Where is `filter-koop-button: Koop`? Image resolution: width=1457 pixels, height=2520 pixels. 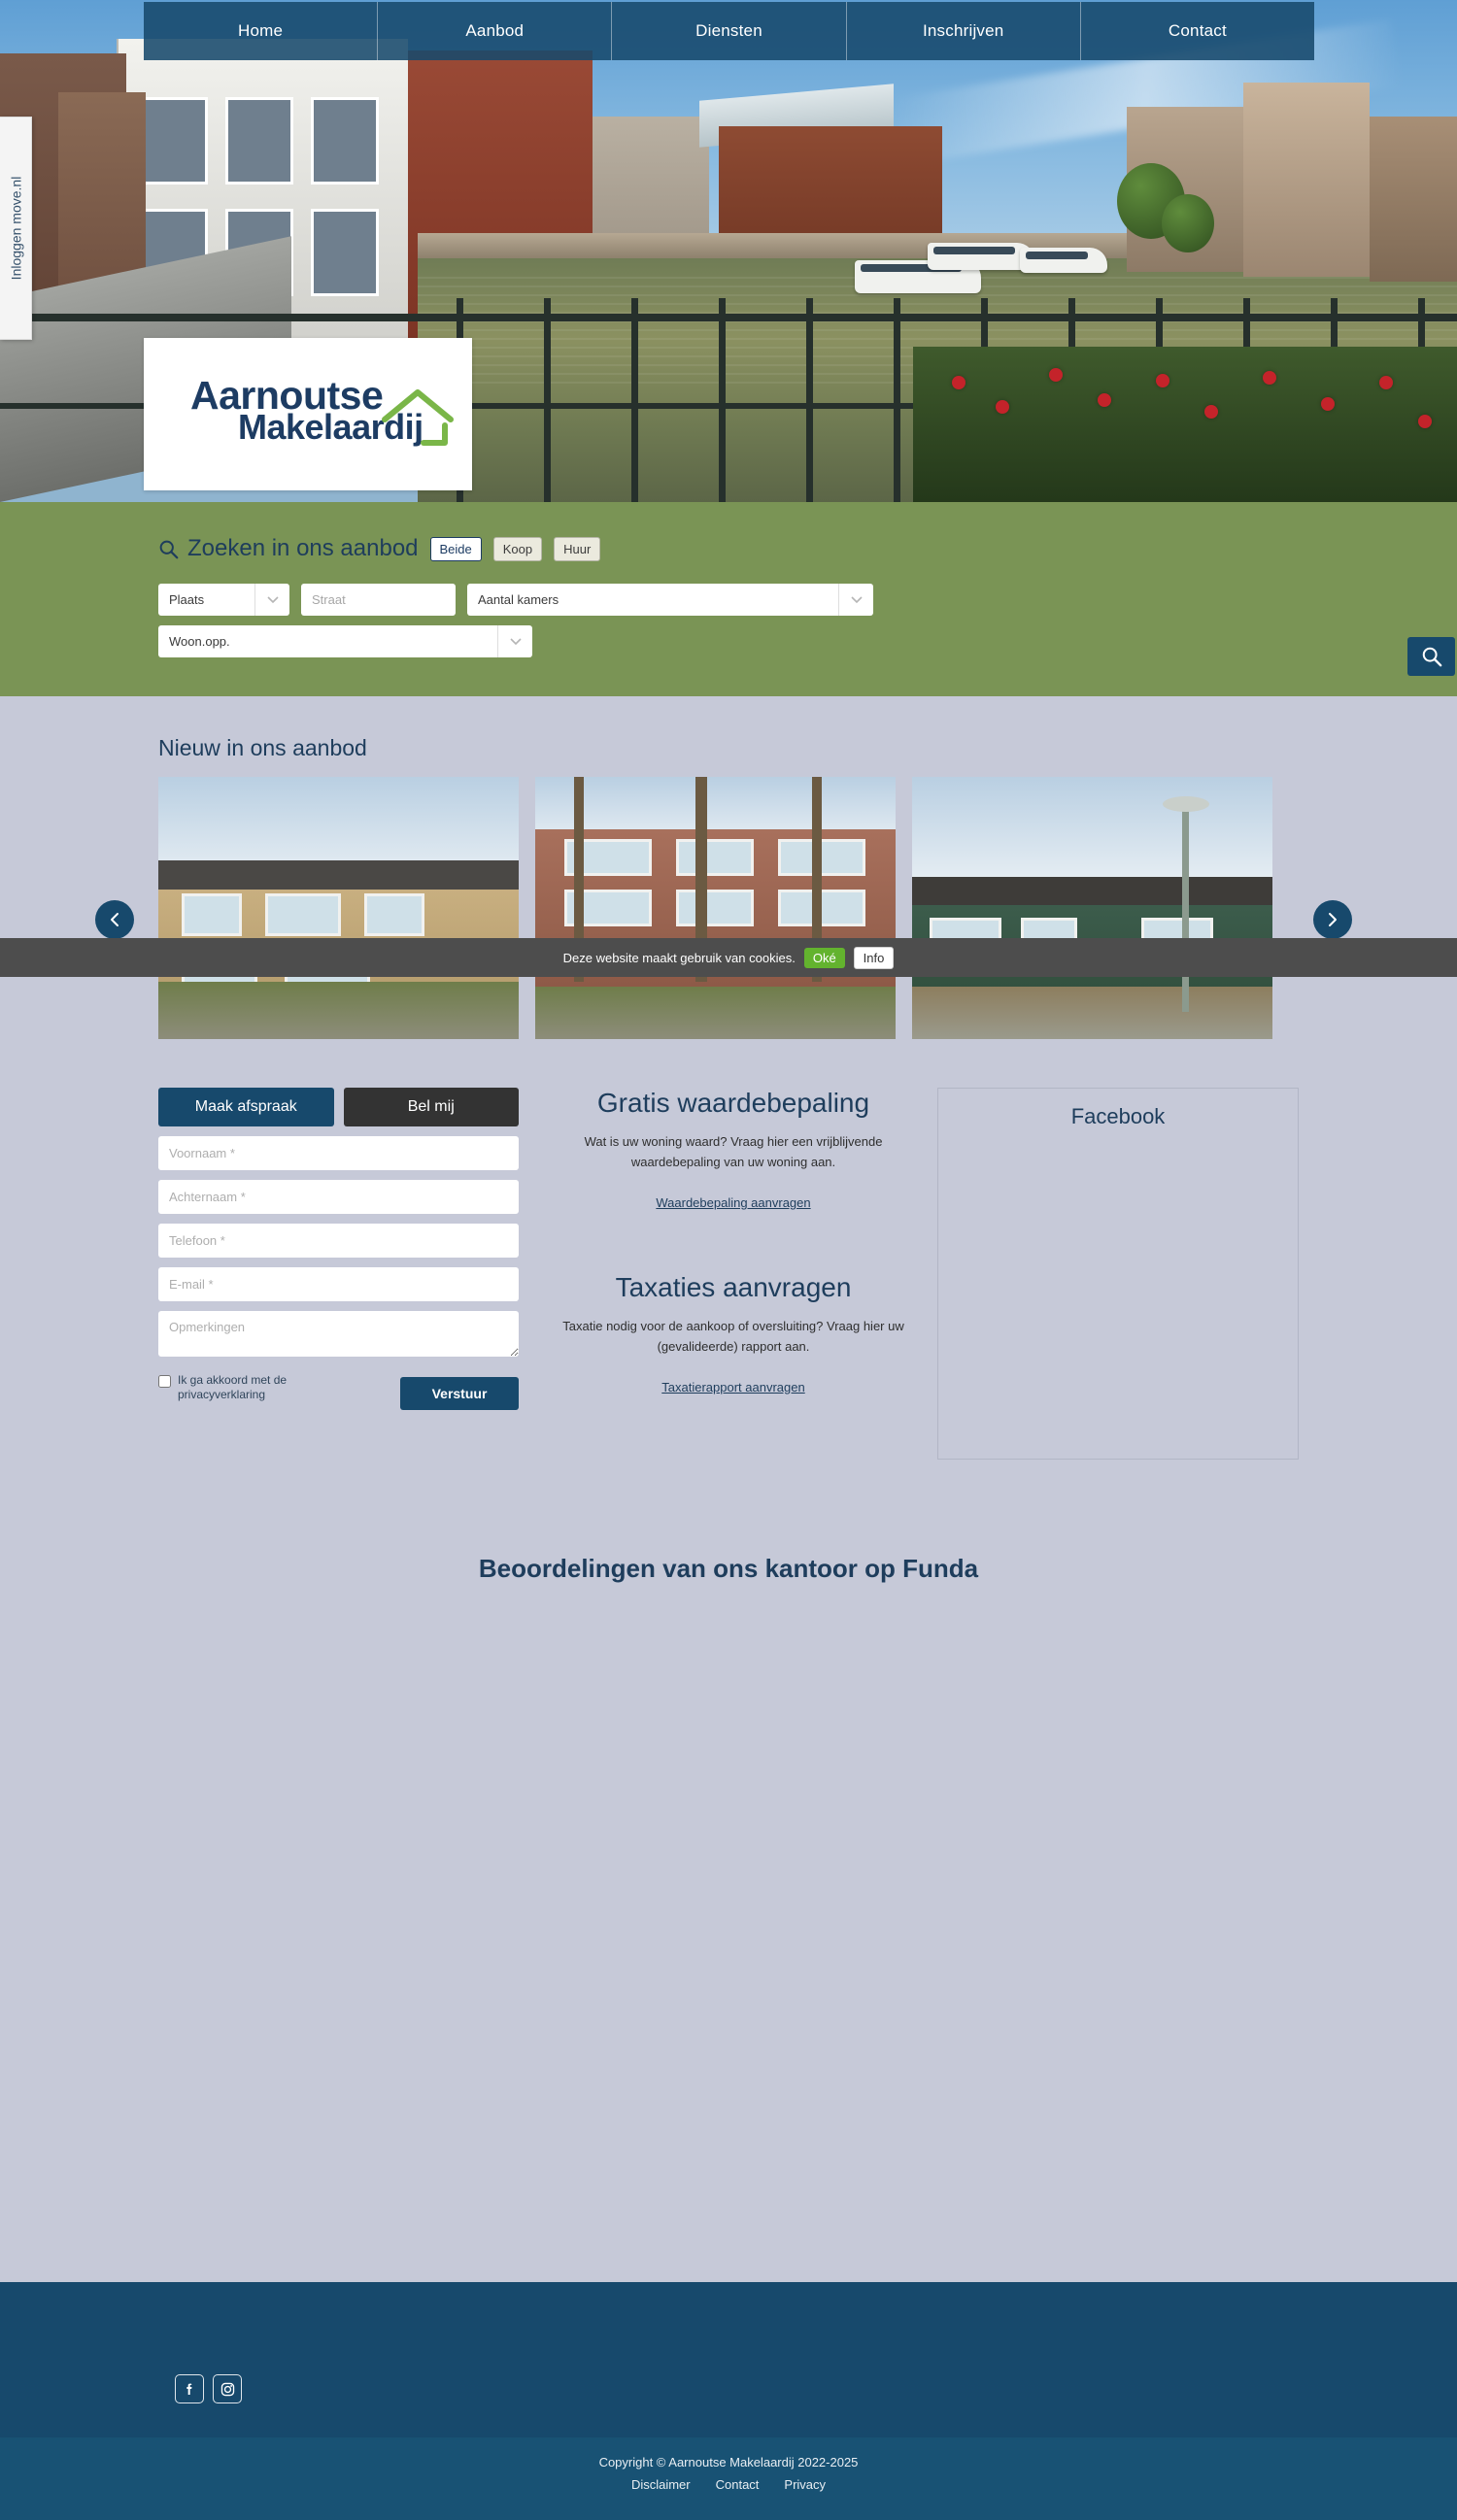
filter-koop-button: Koop is located at coordinates (517, 548).